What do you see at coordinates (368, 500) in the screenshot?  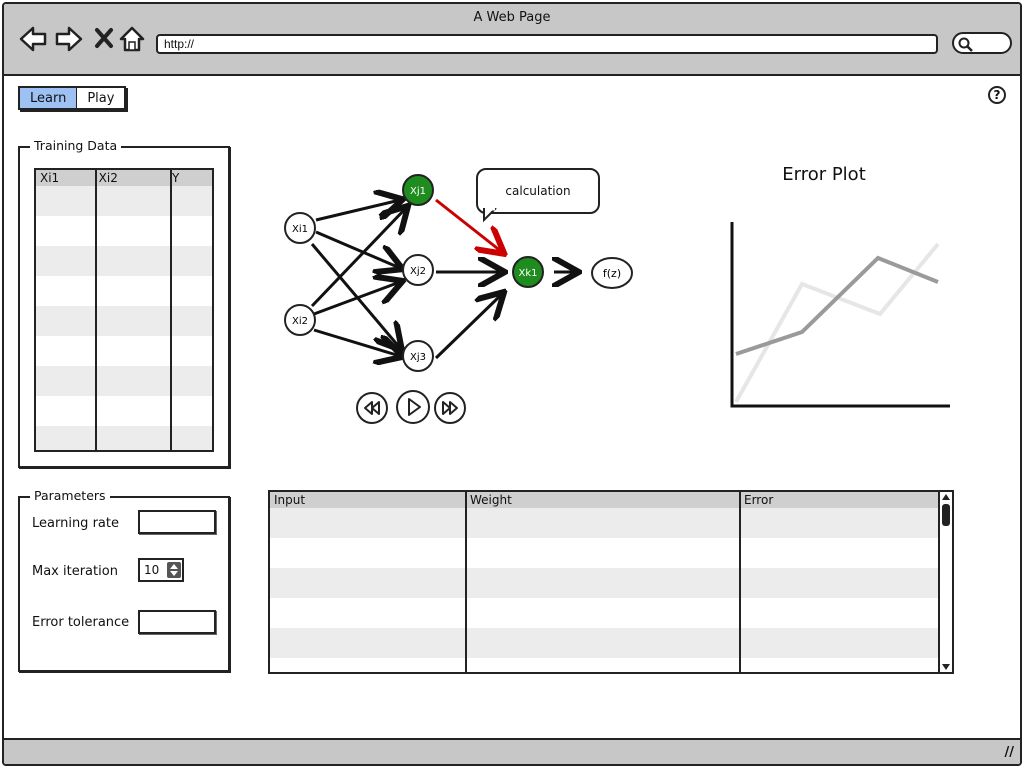 I see `column-header-input: Input` at bounding box center [368, 500].